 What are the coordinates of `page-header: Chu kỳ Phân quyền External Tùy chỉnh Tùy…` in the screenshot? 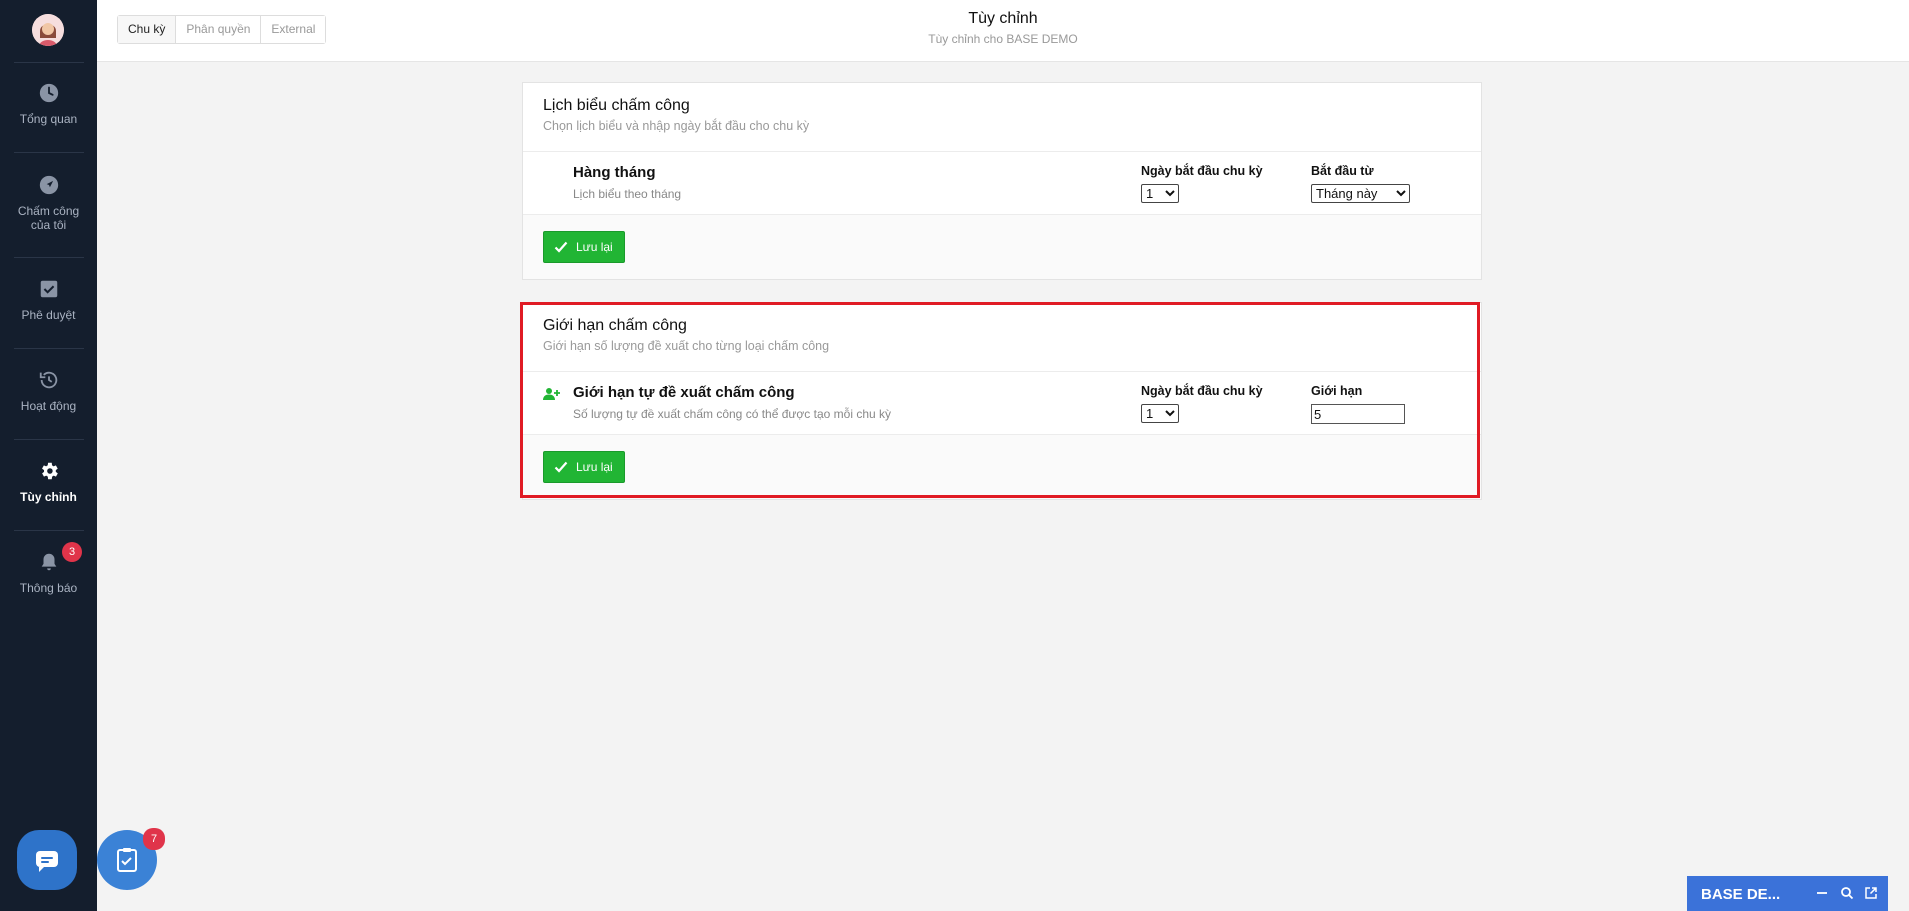 It's located at (1003, 31).